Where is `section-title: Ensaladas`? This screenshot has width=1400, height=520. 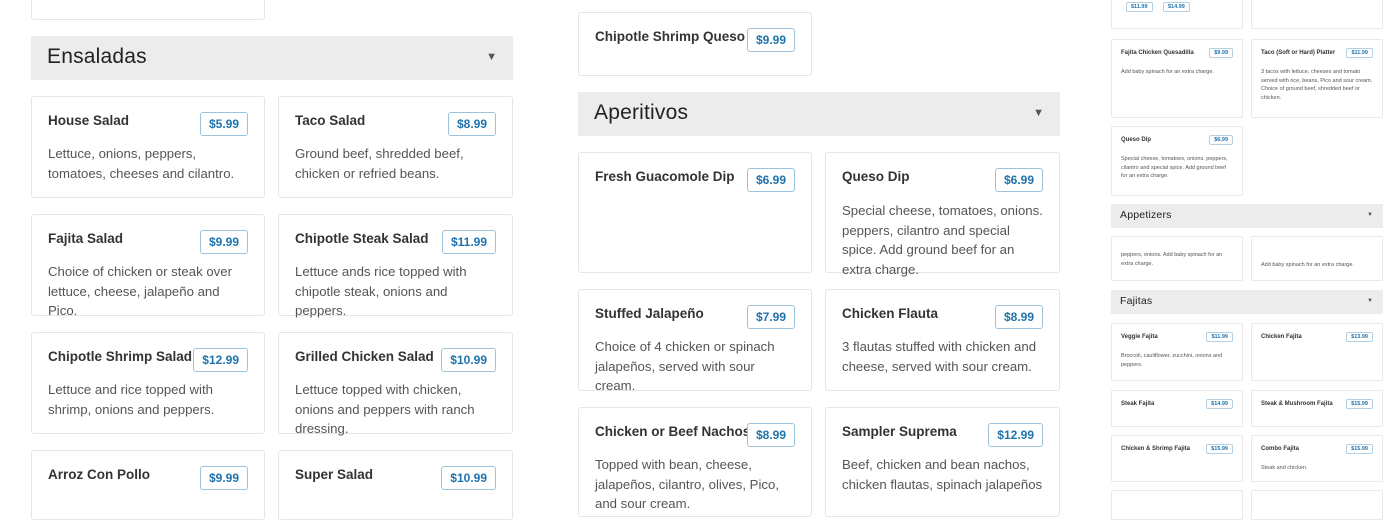 section-title: Ensaladas is located at coordinates (97, 56).